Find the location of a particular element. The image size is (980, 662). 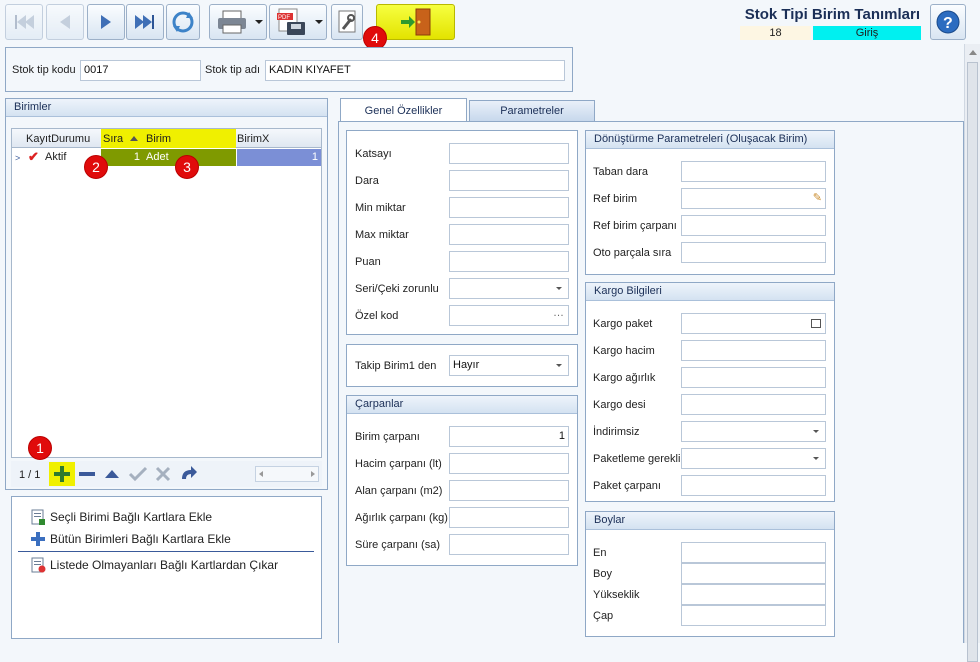

plus-icon is located at coordinates (38, 539).